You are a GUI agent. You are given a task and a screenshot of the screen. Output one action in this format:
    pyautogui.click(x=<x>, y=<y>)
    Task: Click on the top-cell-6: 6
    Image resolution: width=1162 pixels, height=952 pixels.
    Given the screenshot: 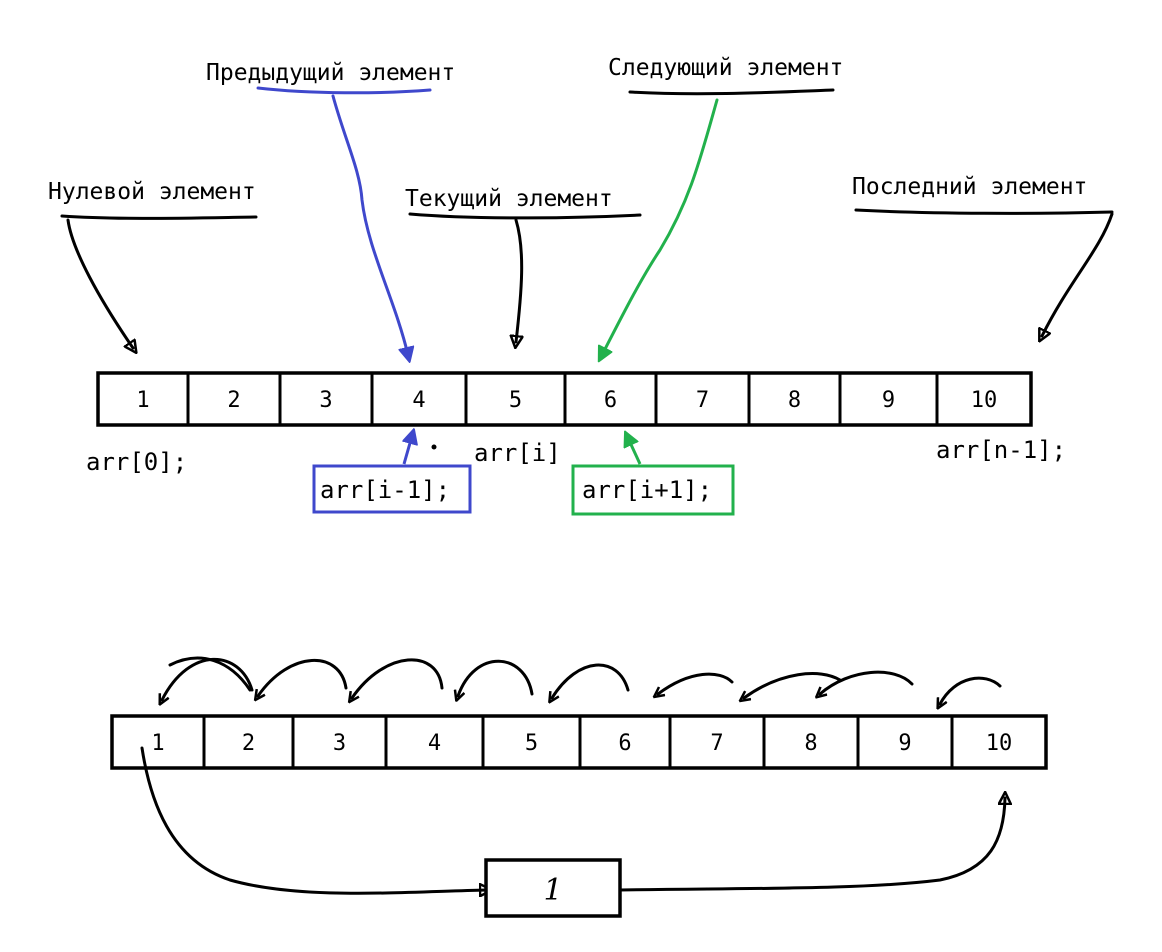 What is the action you would take?
    pyautogui.click(x=610, y=400)
    